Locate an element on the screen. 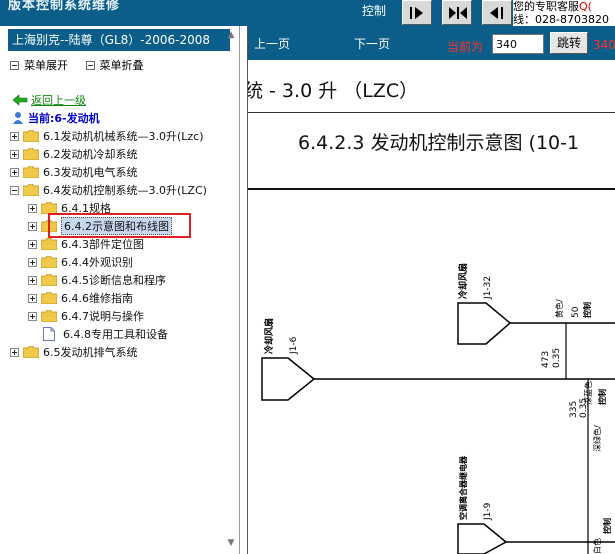 This screenshot has height=554, width=615. tree-item-6-1: 6.1发动机机械系统—3.0升(Lzc) is located at coordinates (107, 136).